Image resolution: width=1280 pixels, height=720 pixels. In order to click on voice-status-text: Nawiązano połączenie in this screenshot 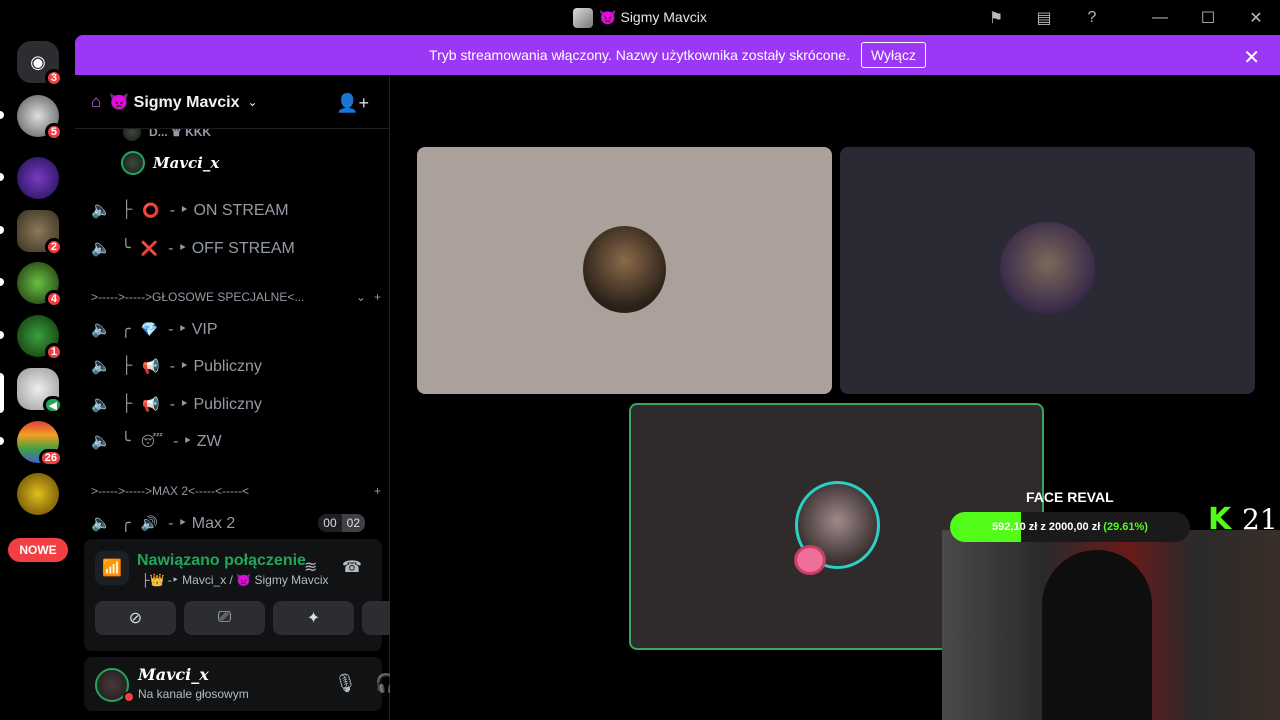, I will do `click(221, 561)`.